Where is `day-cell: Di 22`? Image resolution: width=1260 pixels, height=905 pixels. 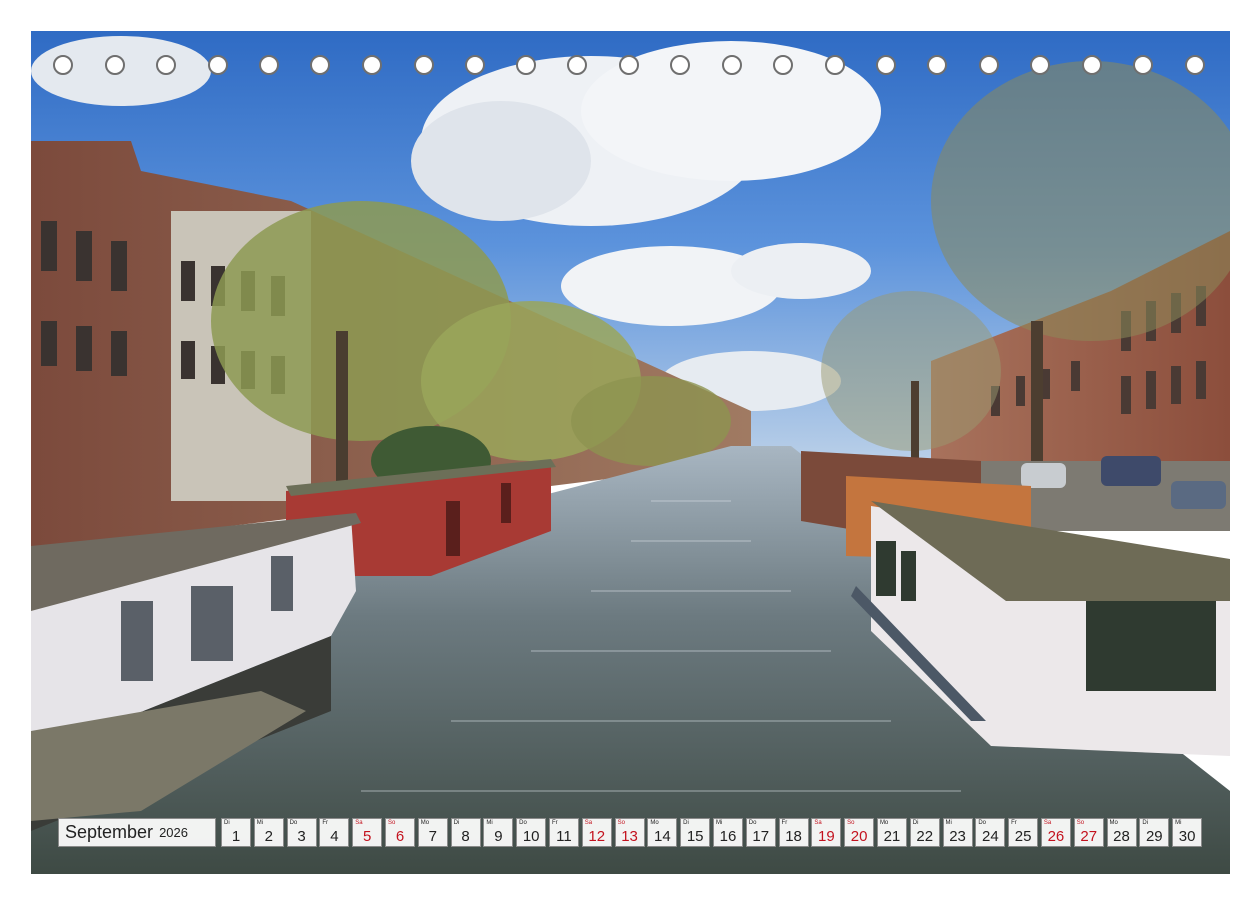
day-cell: Di 22 is located at coordinates (924, 832).